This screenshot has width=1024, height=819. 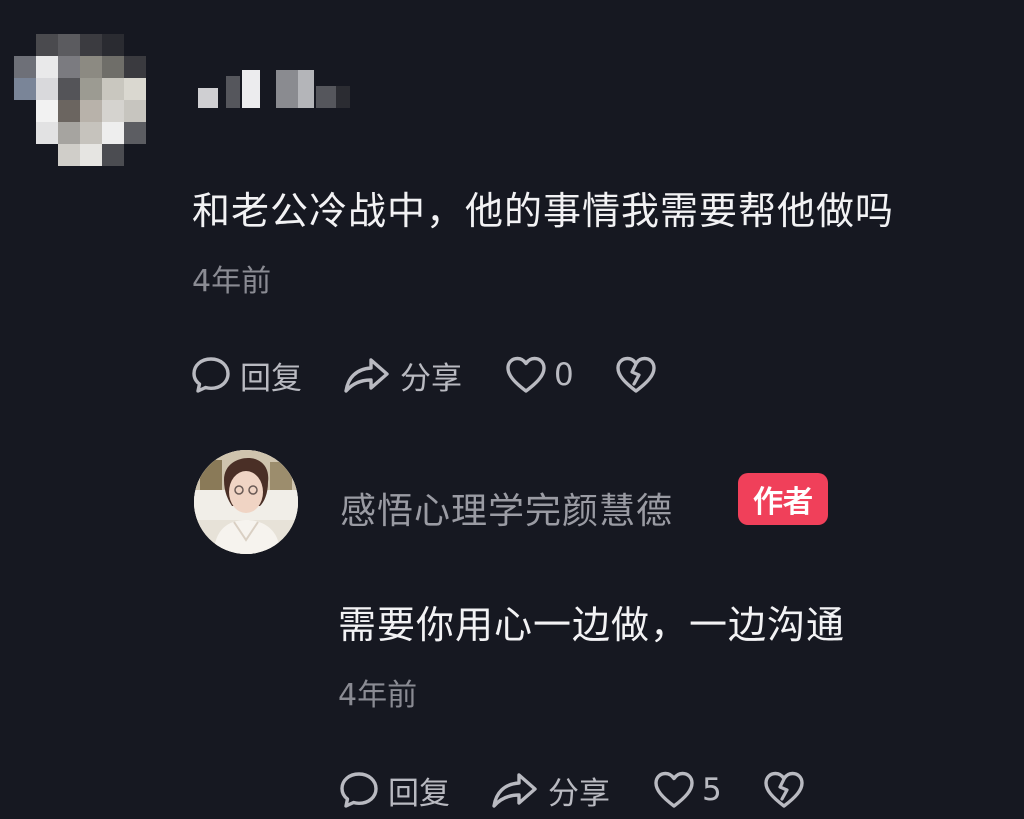 I want to click on comment-actions: 回复 分享 0, so click(x=424, y=375).